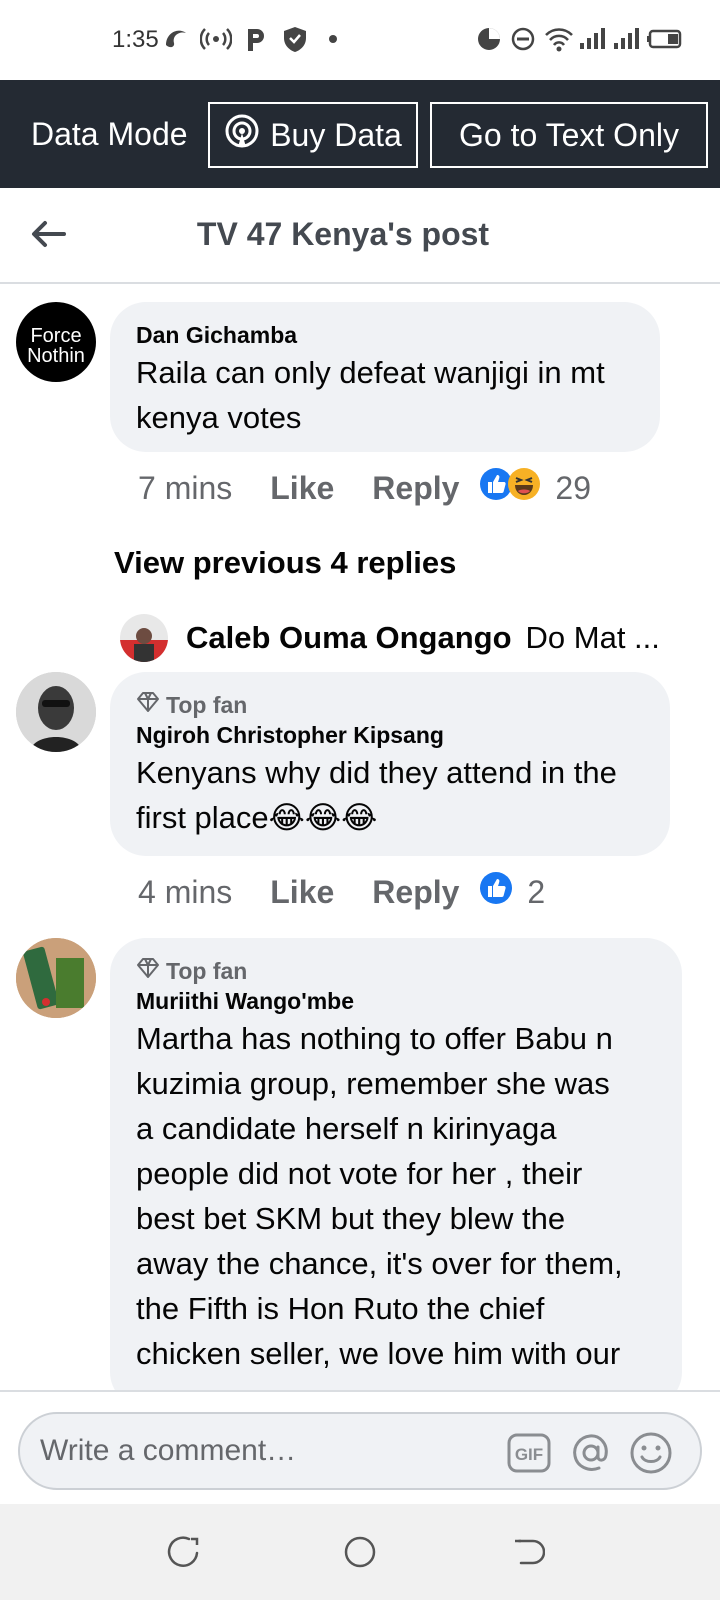  What do you see at coordinates (396, 1001) in the screenshot?
I see `comment-author: Muriithi Wango'mbe` at bounding box center [396, 1001].